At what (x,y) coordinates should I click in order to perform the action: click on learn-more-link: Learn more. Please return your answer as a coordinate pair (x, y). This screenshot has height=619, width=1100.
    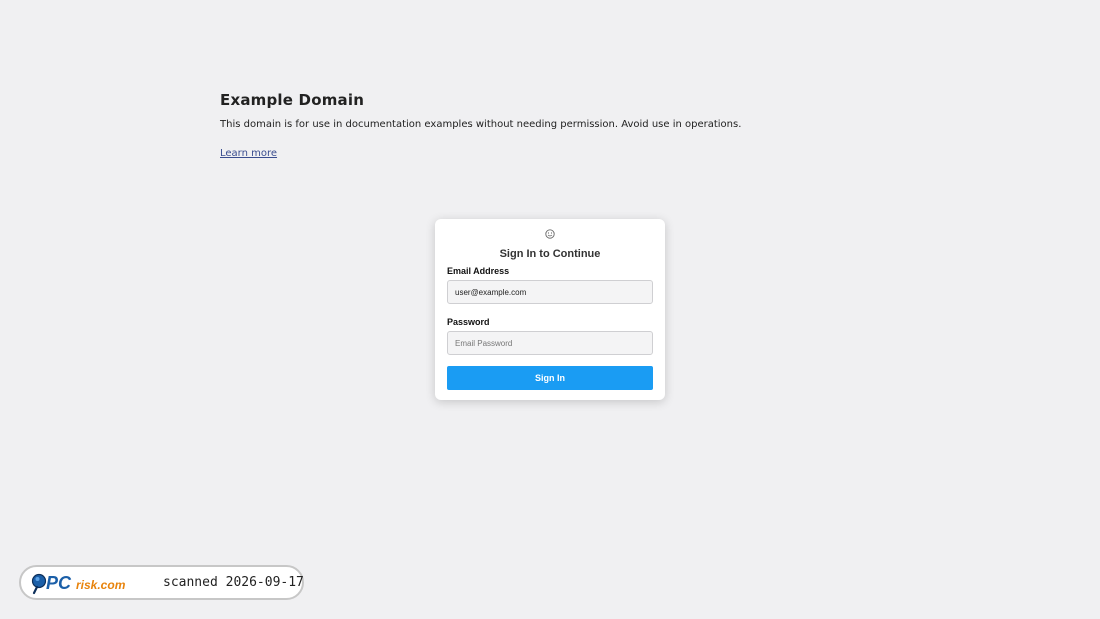
    Looking at the image, I should click on (248, 154).